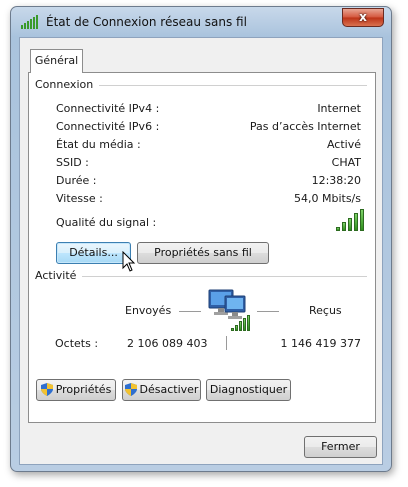  What do you see at coordinates (226, 343) in the screenshot?
I see `bytes-divider` at bounding box center [226, 343].